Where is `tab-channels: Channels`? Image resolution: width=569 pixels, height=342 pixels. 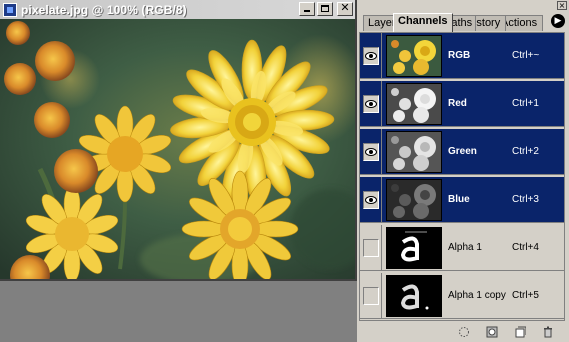
tab-channels: Channels is located at coordinates (423, 22).